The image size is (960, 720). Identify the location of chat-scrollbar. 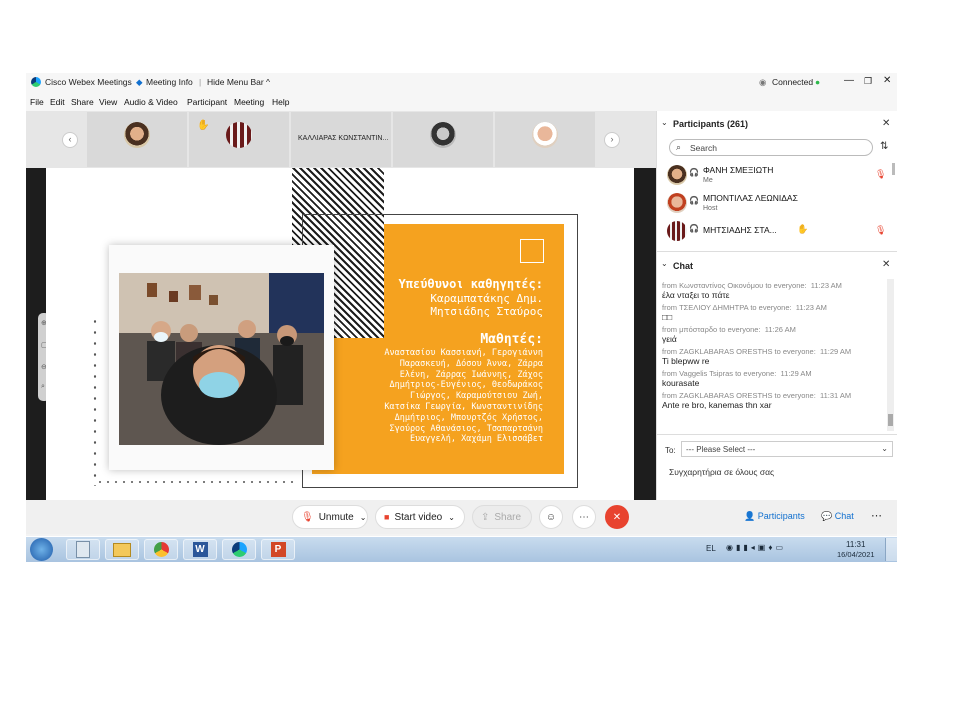
(890, 355).